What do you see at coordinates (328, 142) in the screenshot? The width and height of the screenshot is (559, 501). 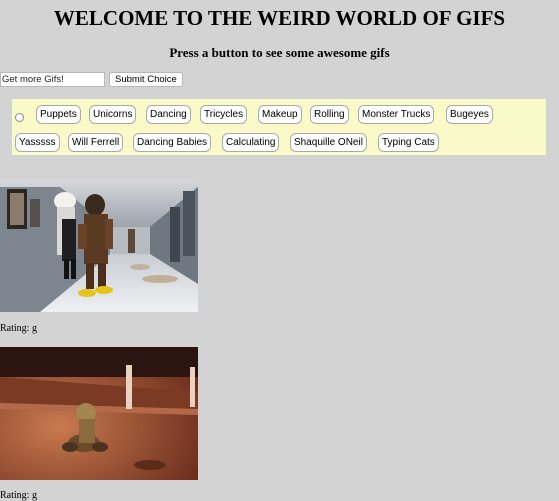 I see `topic-button-shaquille-oneil: Shaquille ONeil` at bounding box center [328, 142].